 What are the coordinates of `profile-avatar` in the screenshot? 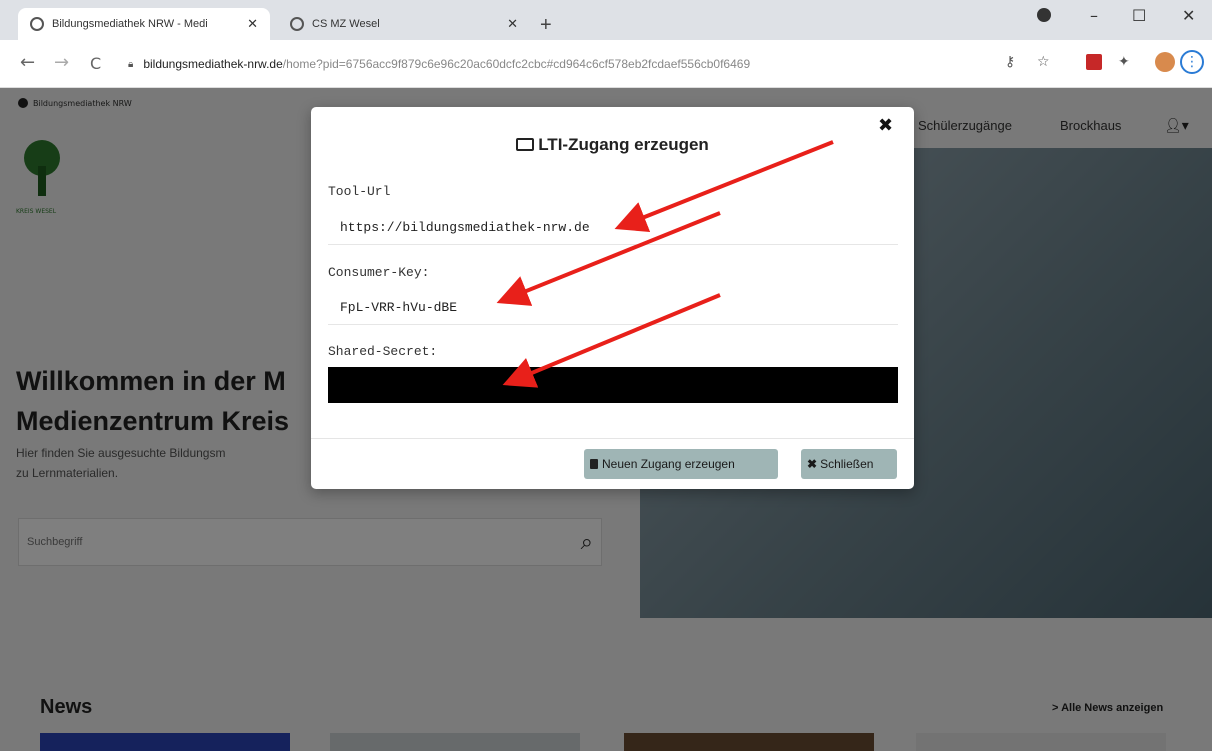 It's located at (1165, 62).